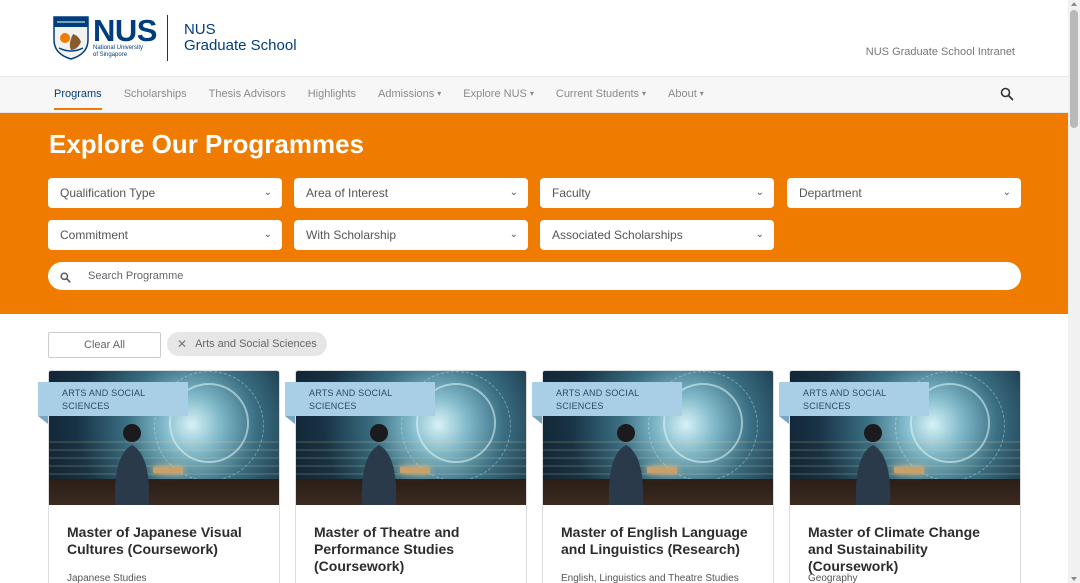 The width and height of the screenshot is (1080, 583). Describe the element at coordinates (351, 235) in the screenshot. I see `select-label: With Scholarship` at that location.